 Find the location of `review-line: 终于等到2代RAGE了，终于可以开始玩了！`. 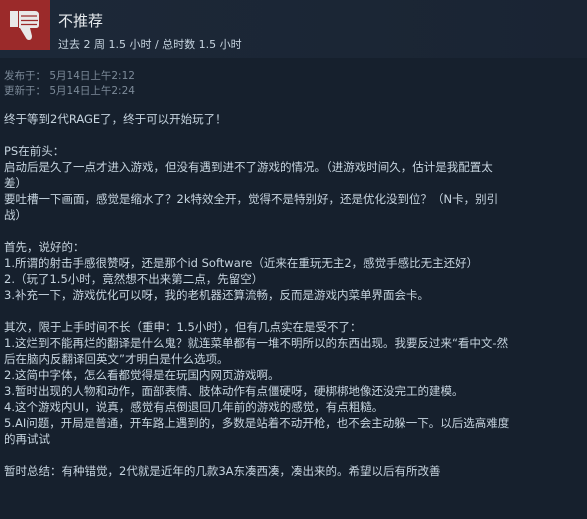

review-line: 终于等到2代RAGE了，终于可以开始玩了！ is located at coordinates (115, 119).